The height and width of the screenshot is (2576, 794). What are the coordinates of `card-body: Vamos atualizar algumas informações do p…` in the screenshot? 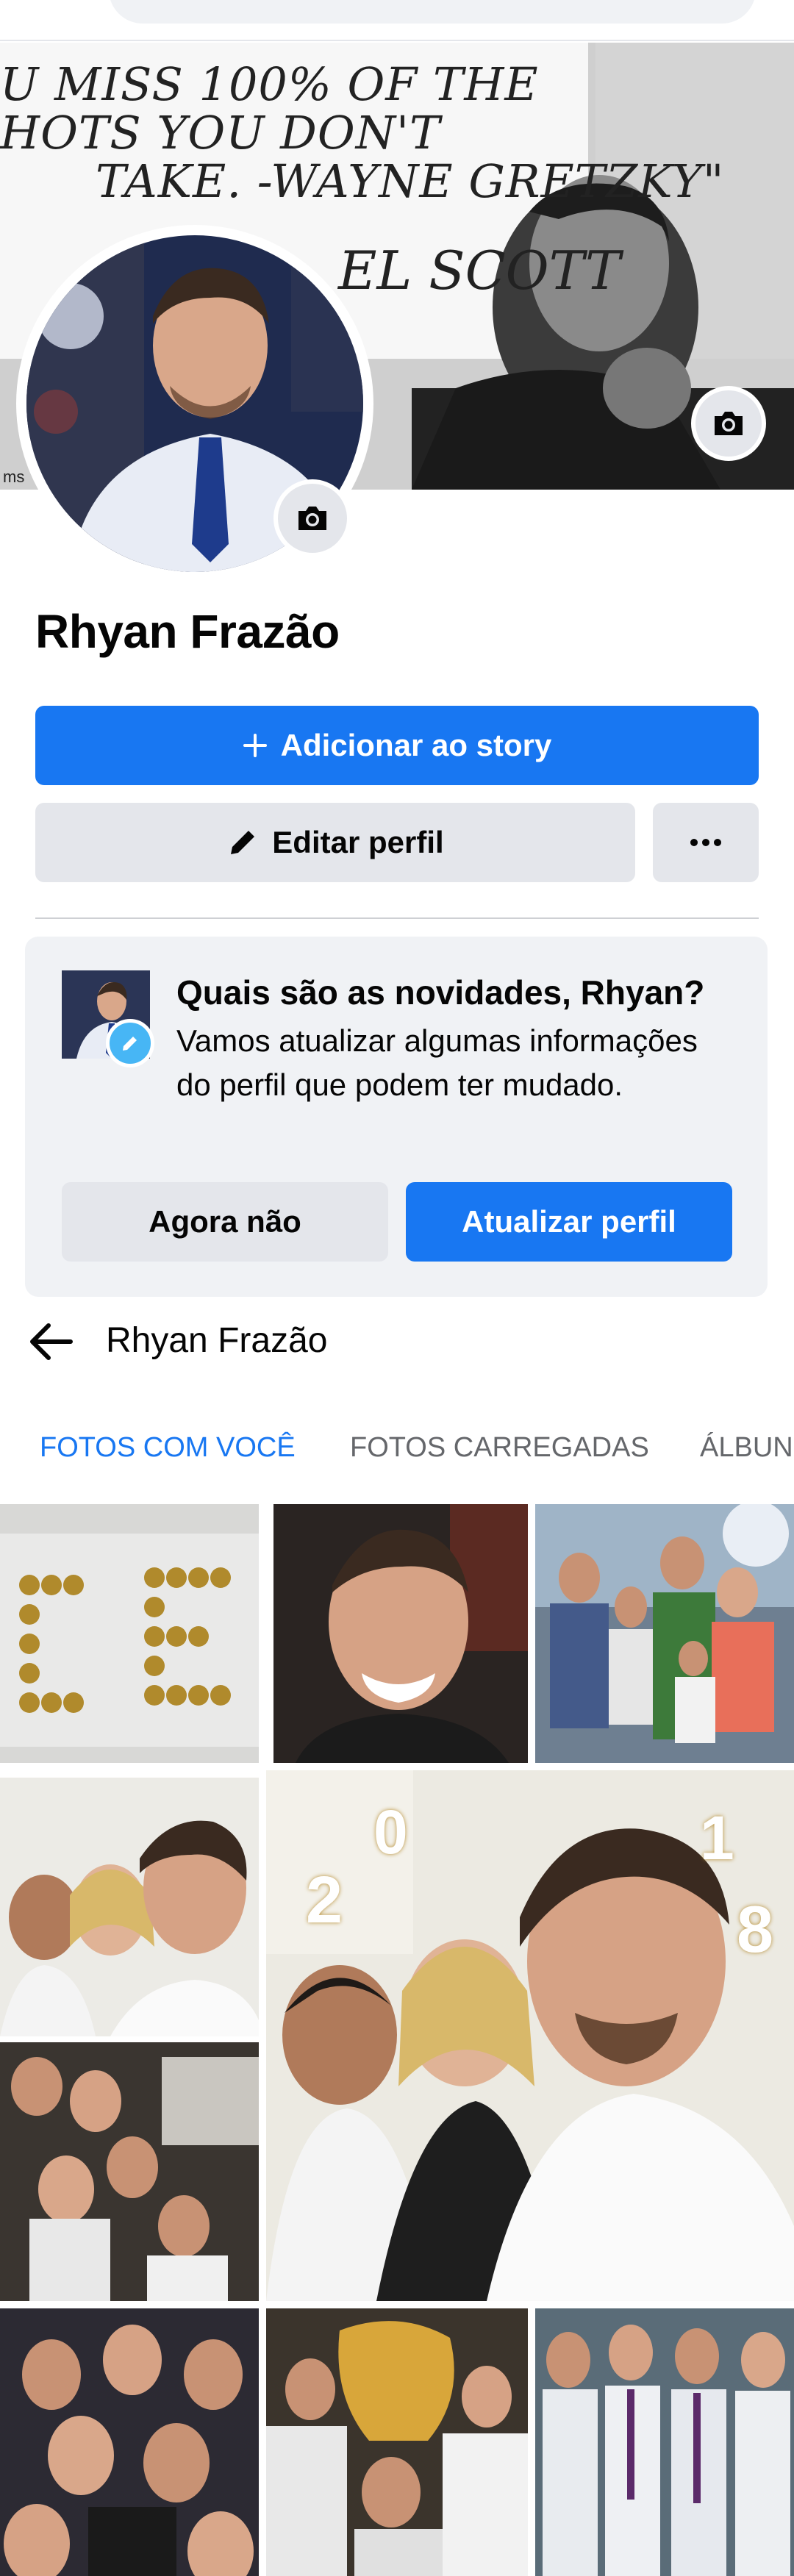 It's located at (437, 1062).